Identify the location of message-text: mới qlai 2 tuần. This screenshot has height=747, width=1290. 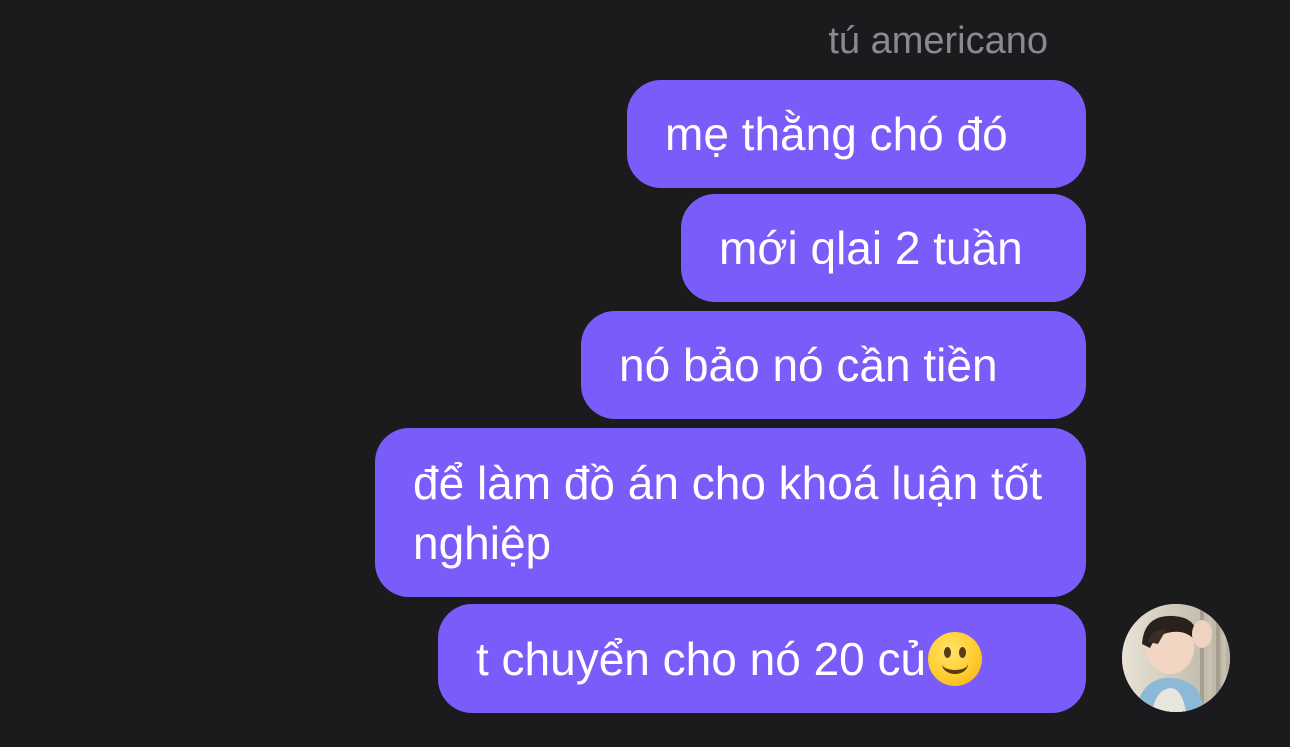
(871, 248).